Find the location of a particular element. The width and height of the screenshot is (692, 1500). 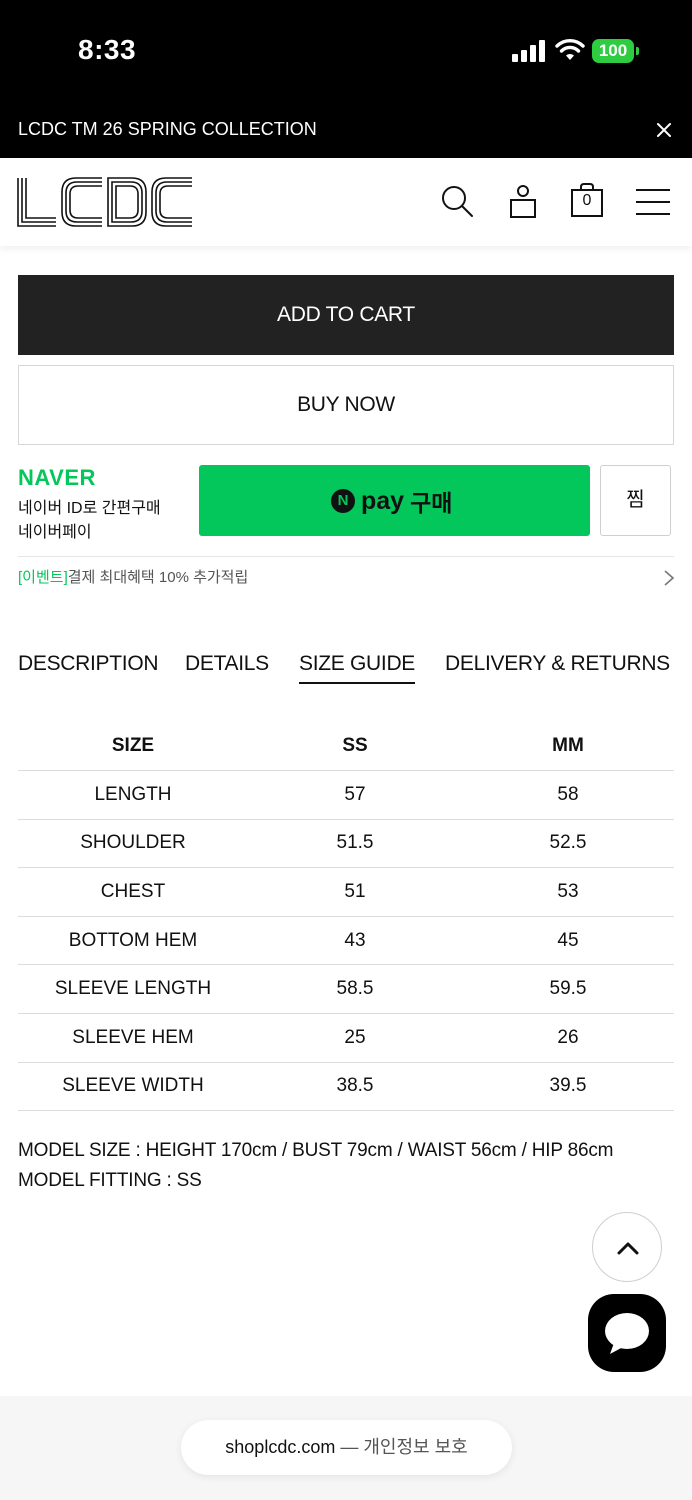

table-cell: SLEEVE HEM is located at coordinates (133, 1038).